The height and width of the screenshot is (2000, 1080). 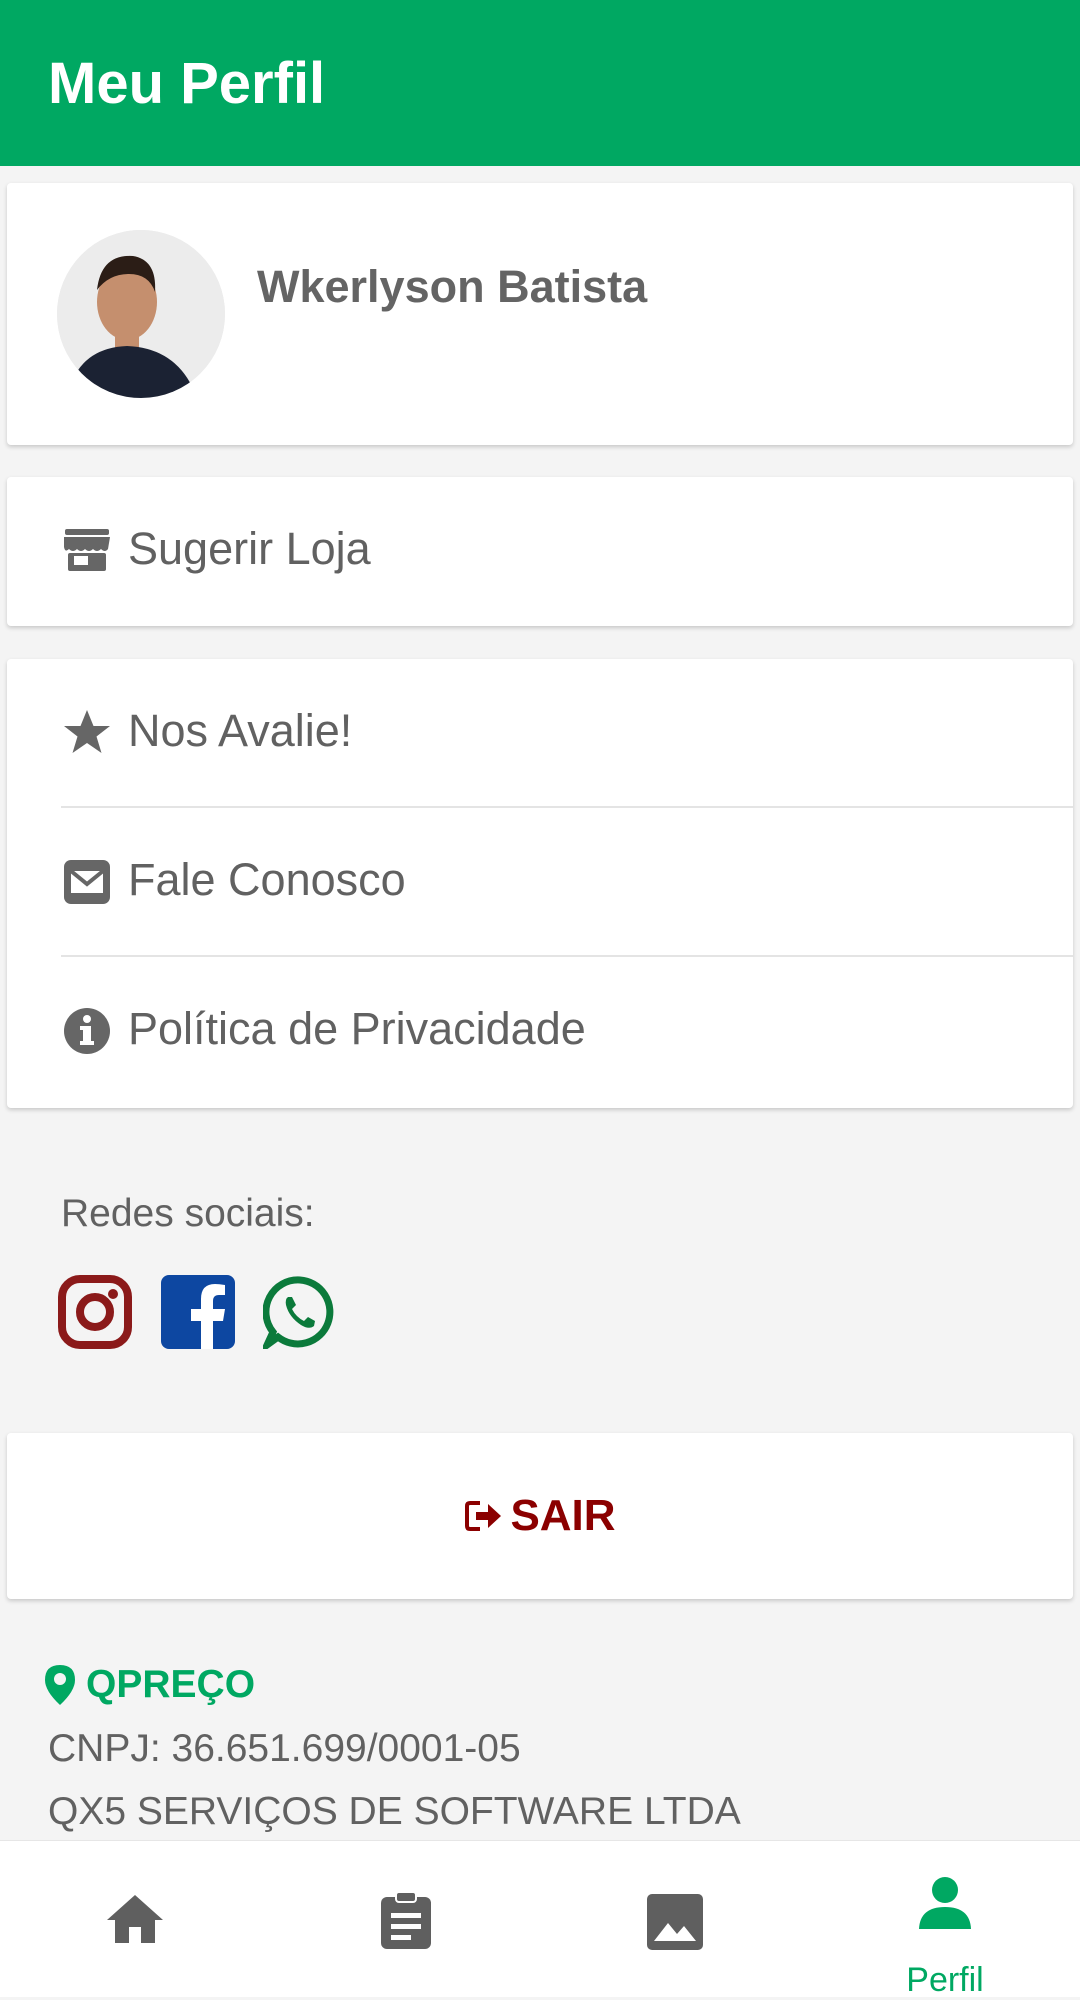 I want to click on info-icon, so click(x=87, y=1031).